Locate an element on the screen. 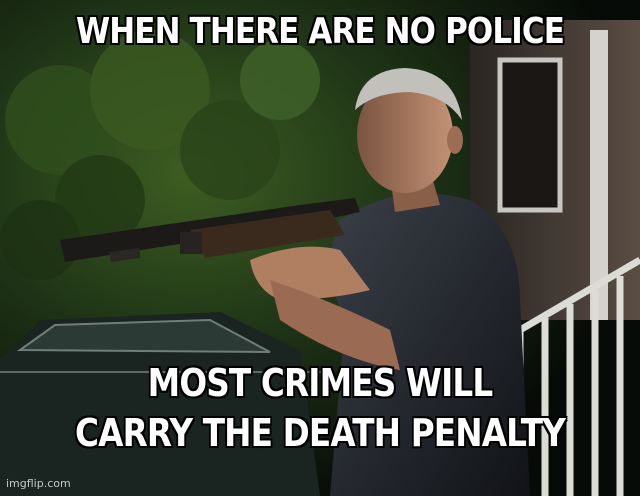 This screenshot has width=640, height=496. watermark: imgflip.com is located at coordinates (38, 483).